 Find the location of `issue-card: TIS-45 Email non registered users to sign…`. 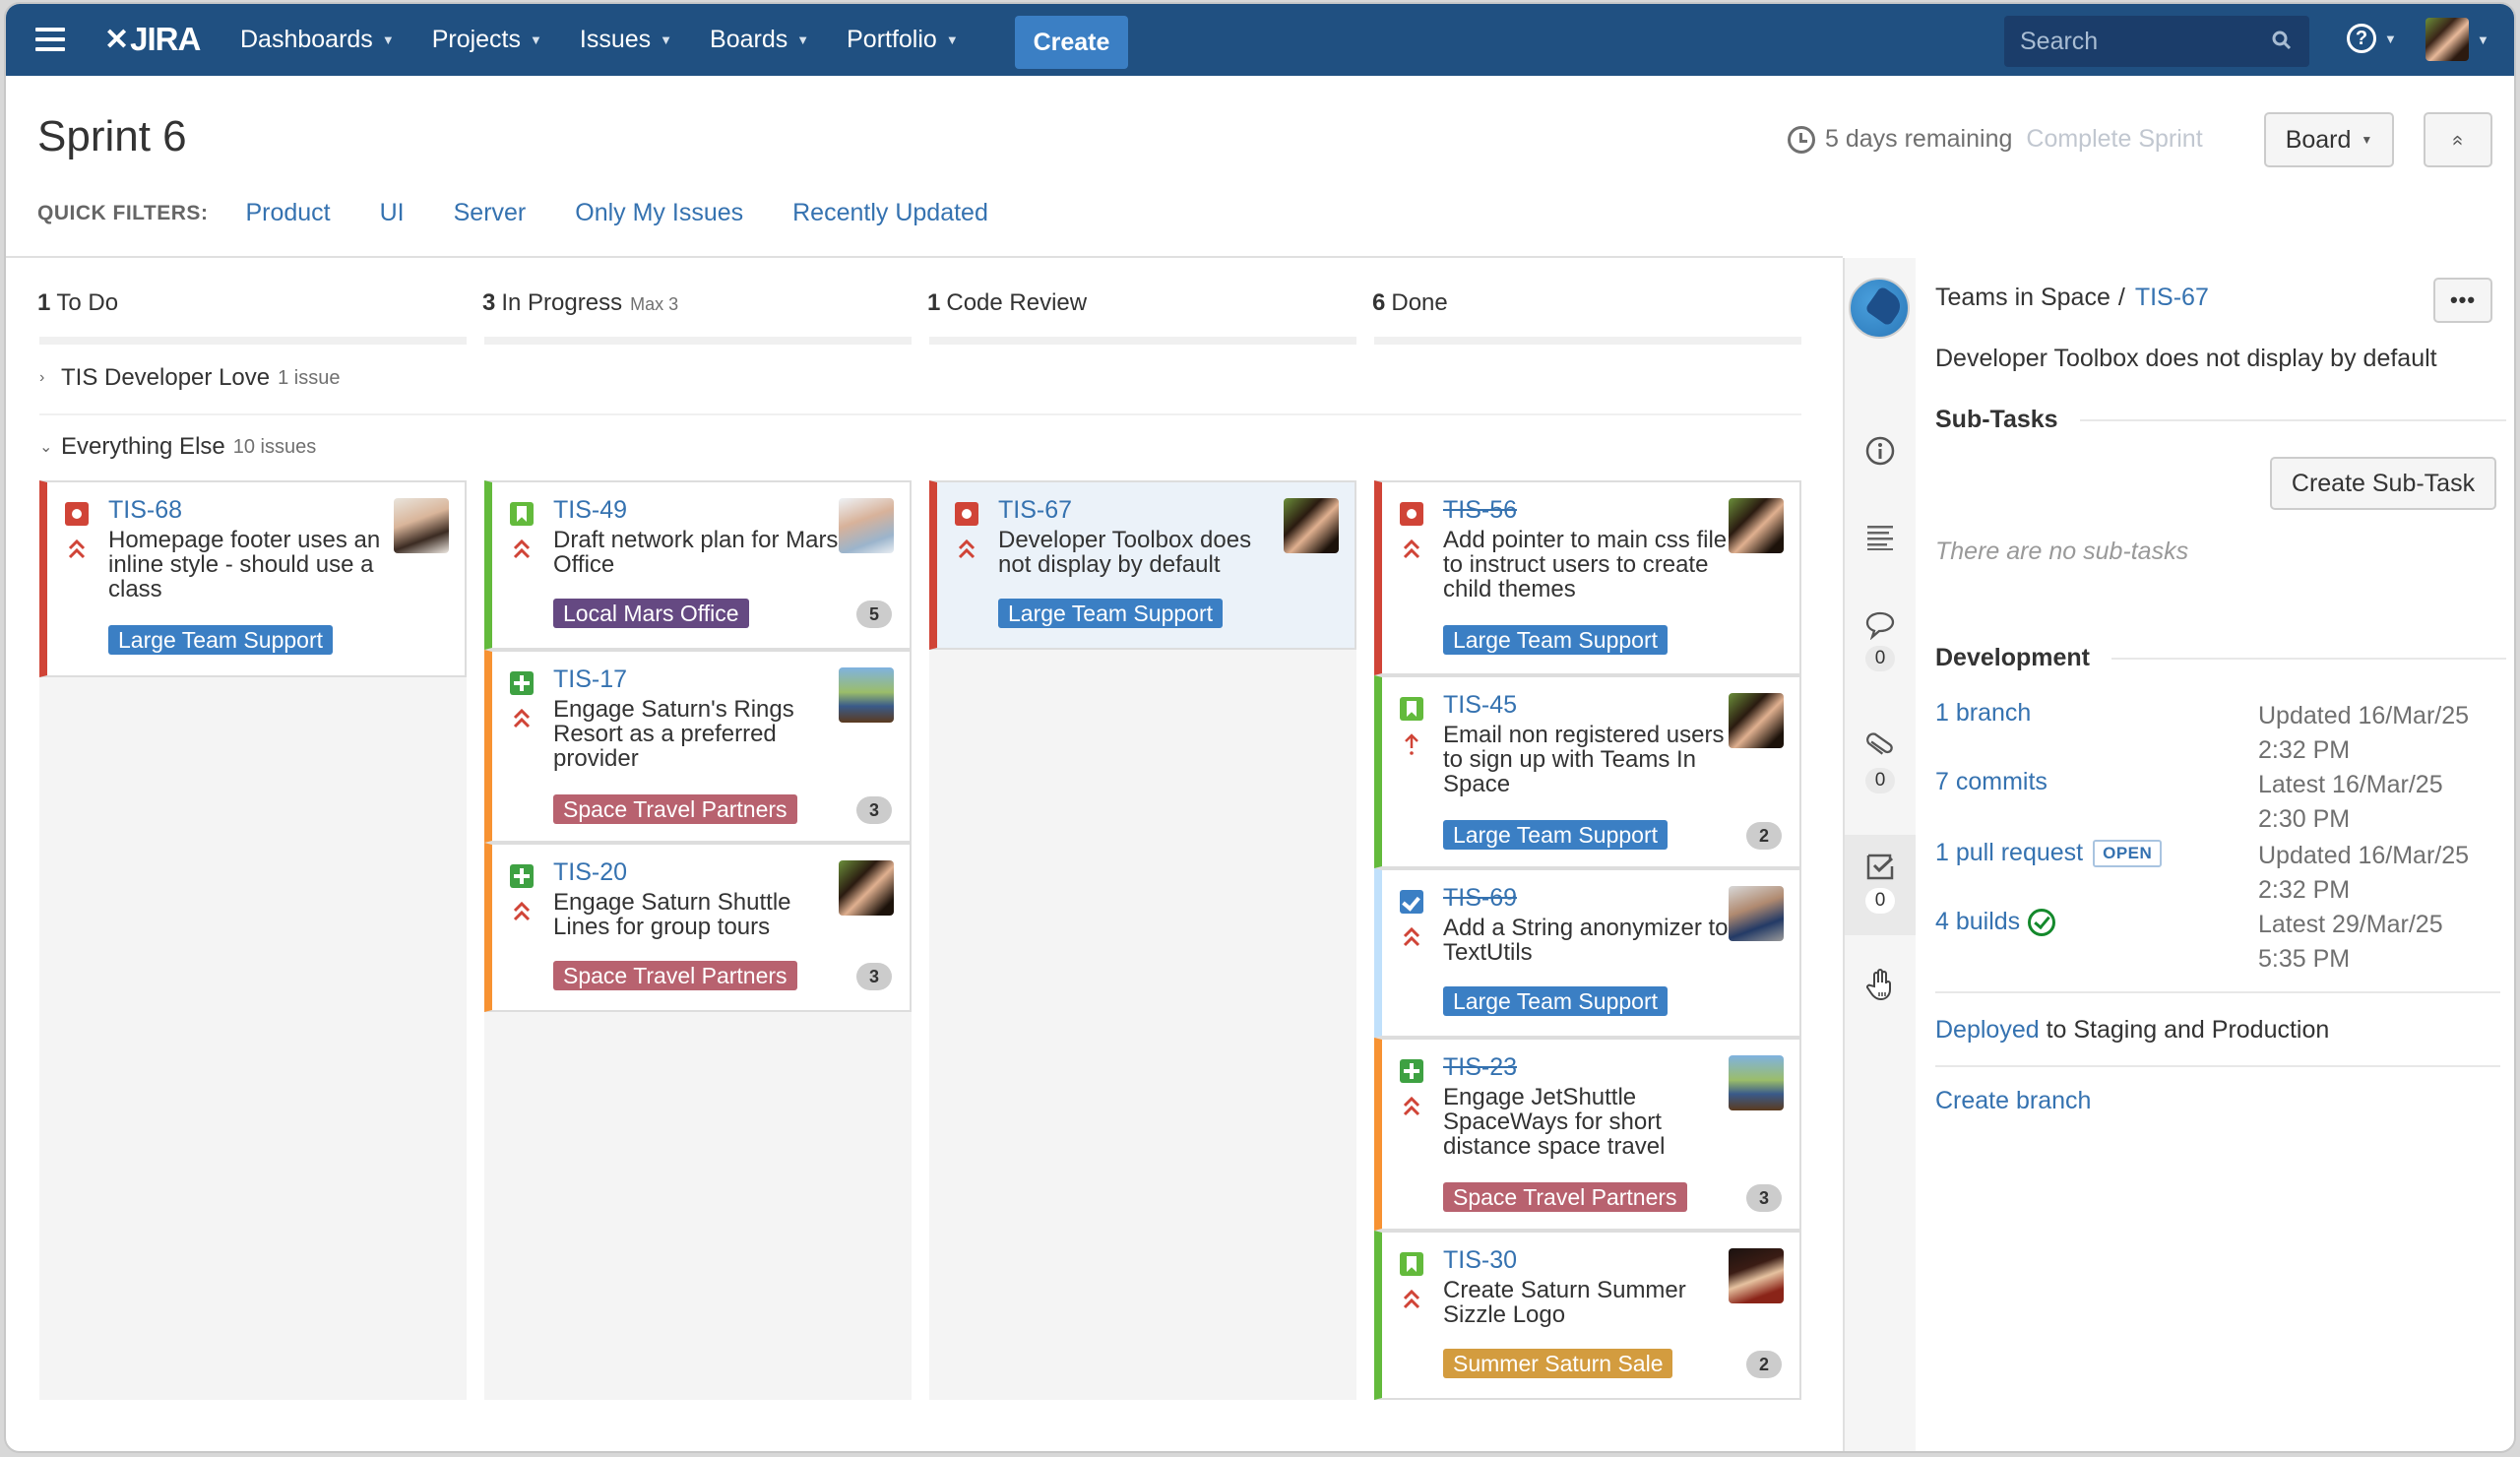

issue-card: TIS-45 Email non registered users to sign… is located at coordinates (1587, 771).